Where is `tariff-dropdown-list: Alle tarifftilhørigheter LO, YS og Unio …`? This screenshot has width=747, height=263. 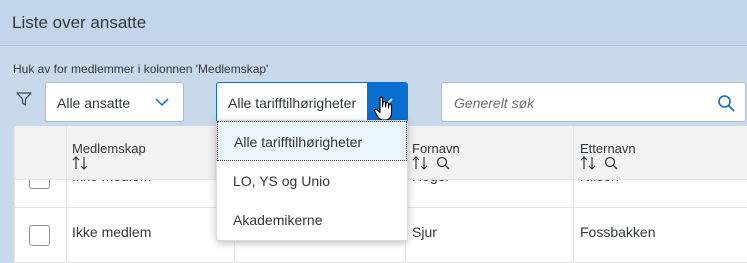 tariff-dropdown-list: Alle tarifftilhørigheter LO, YS og Unio … is located at coordinates (312, 180).